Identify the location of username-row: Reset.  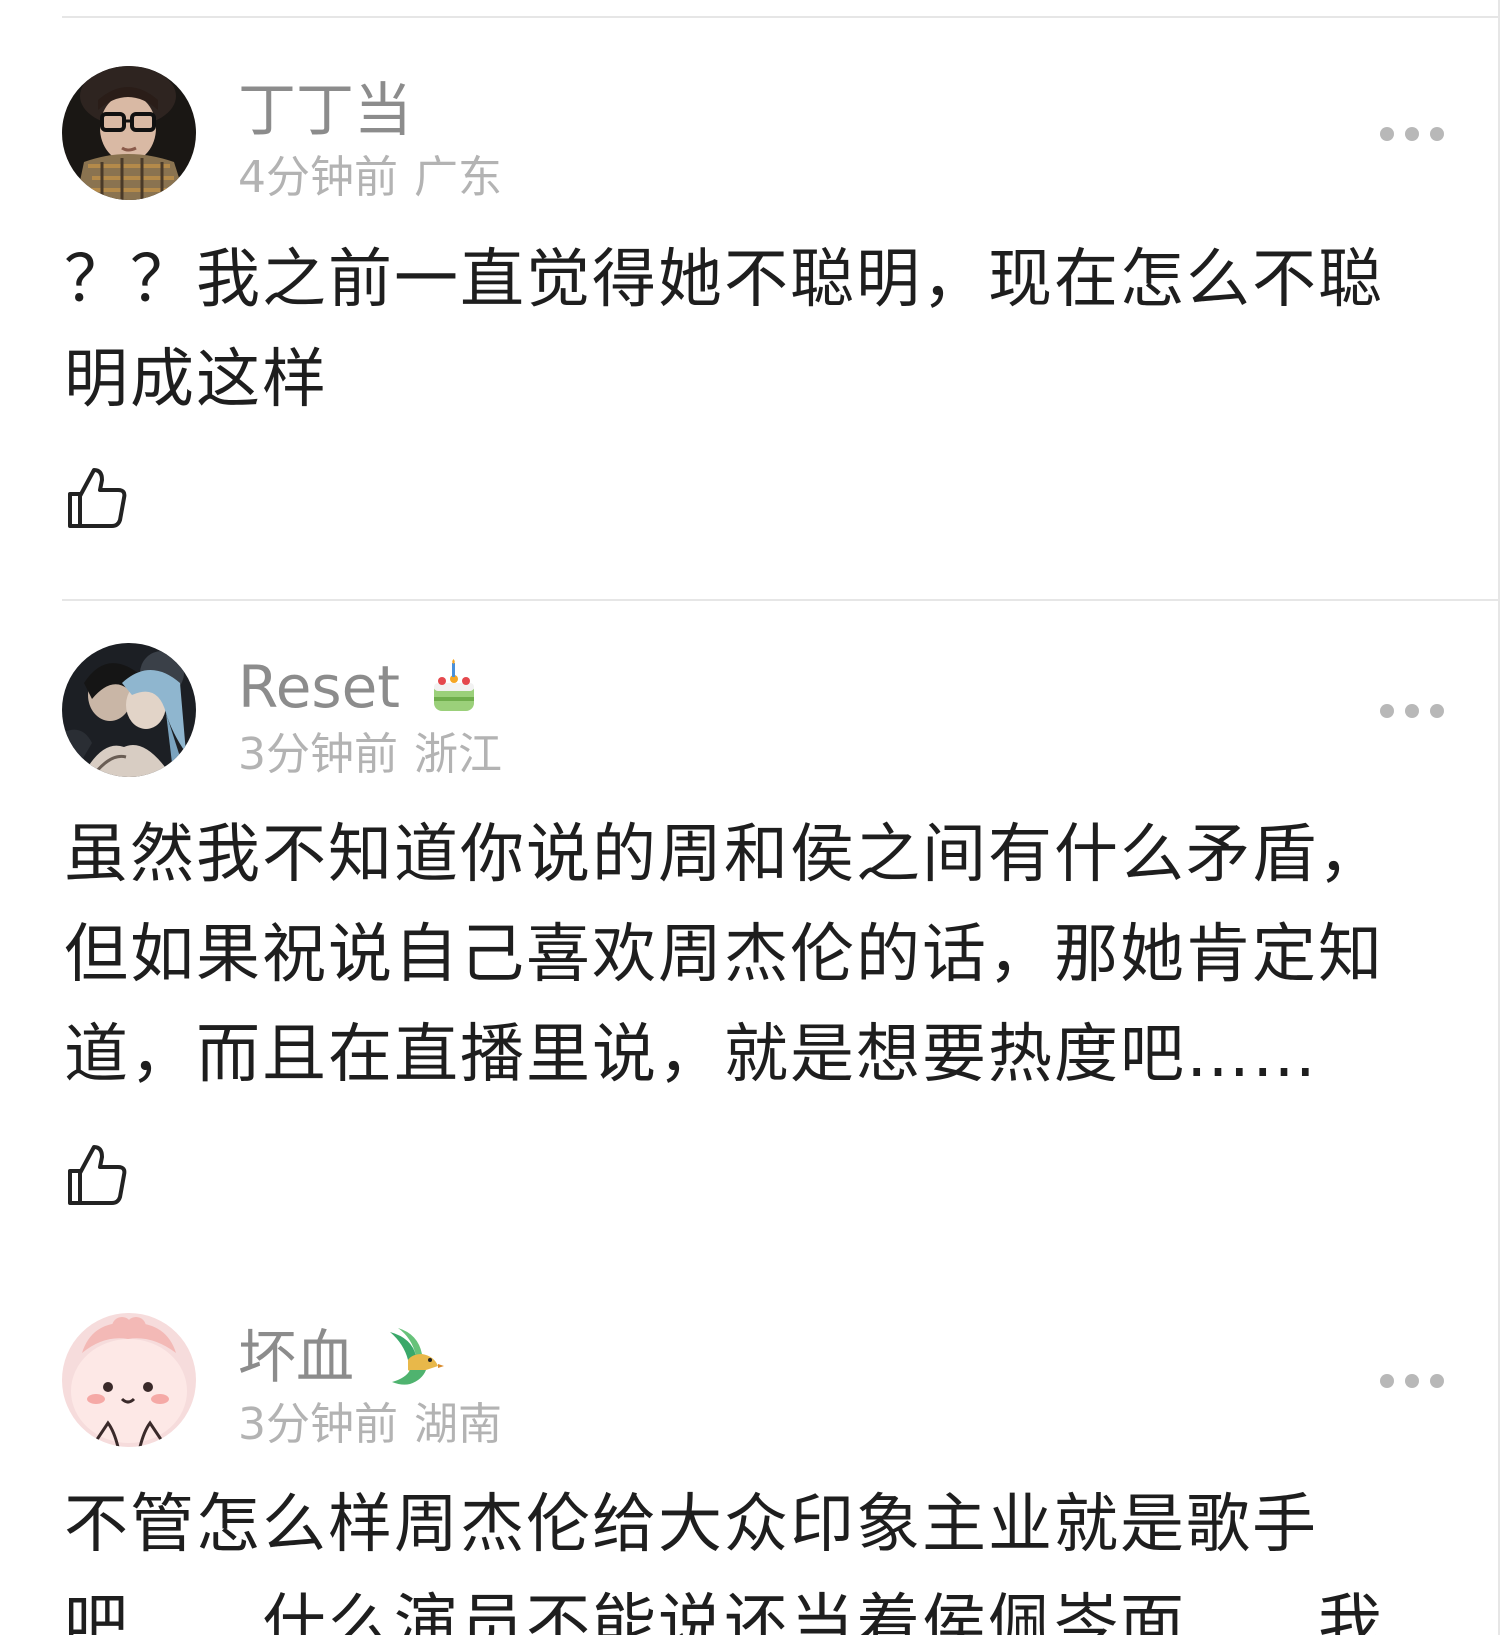
(359, 687).